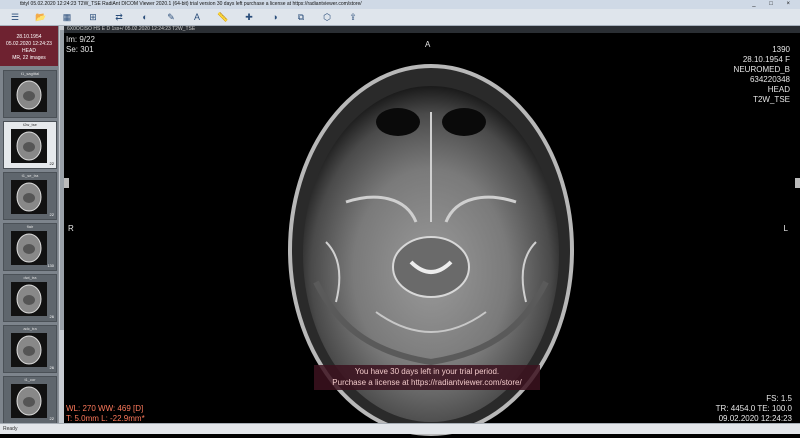 The width and height of the screenshot is (800, 438). Describe the element at coordinates (327, 17) in the screenshot. I see `3d-button: ⬡` at that location.